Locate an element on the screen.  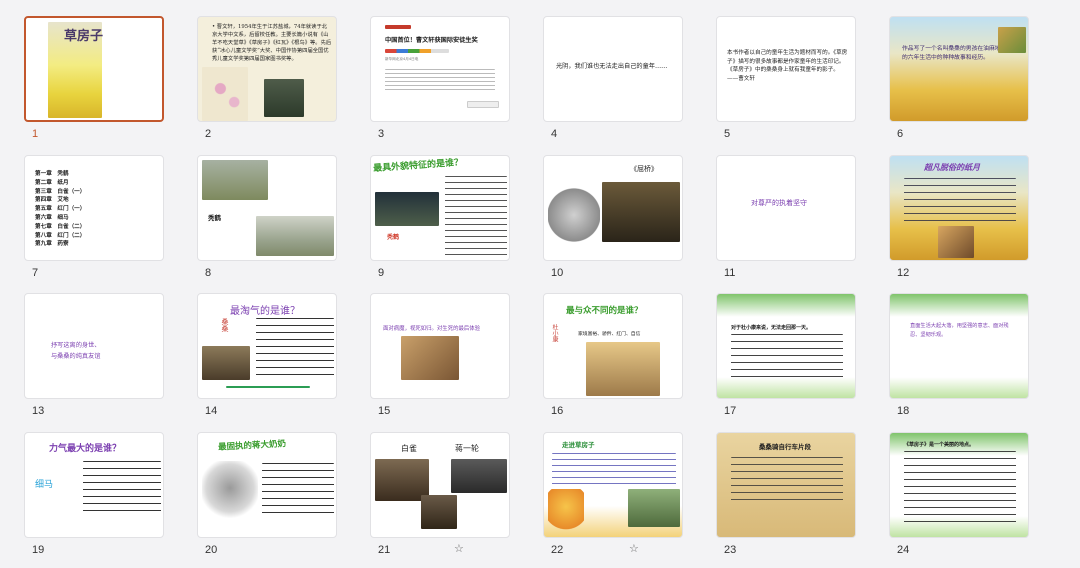
photo-caption: 秃鹤 is located at coordinates (393, 237).